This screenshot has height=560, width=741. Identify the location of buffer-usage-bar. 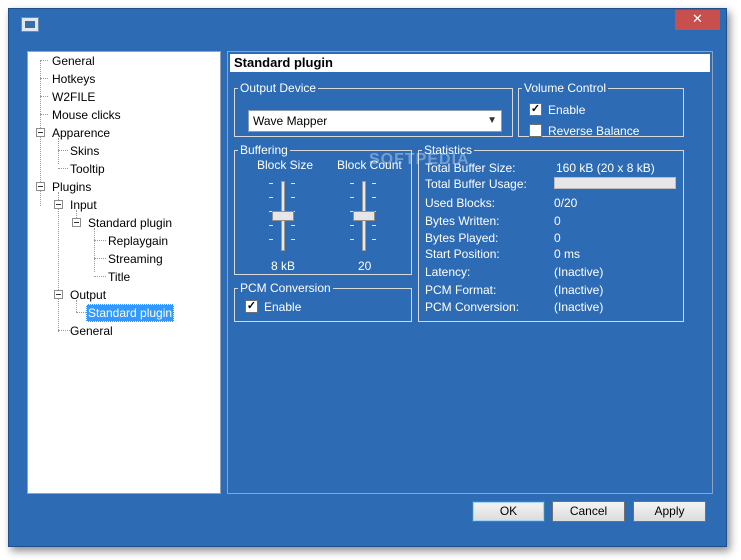
(615, 183).